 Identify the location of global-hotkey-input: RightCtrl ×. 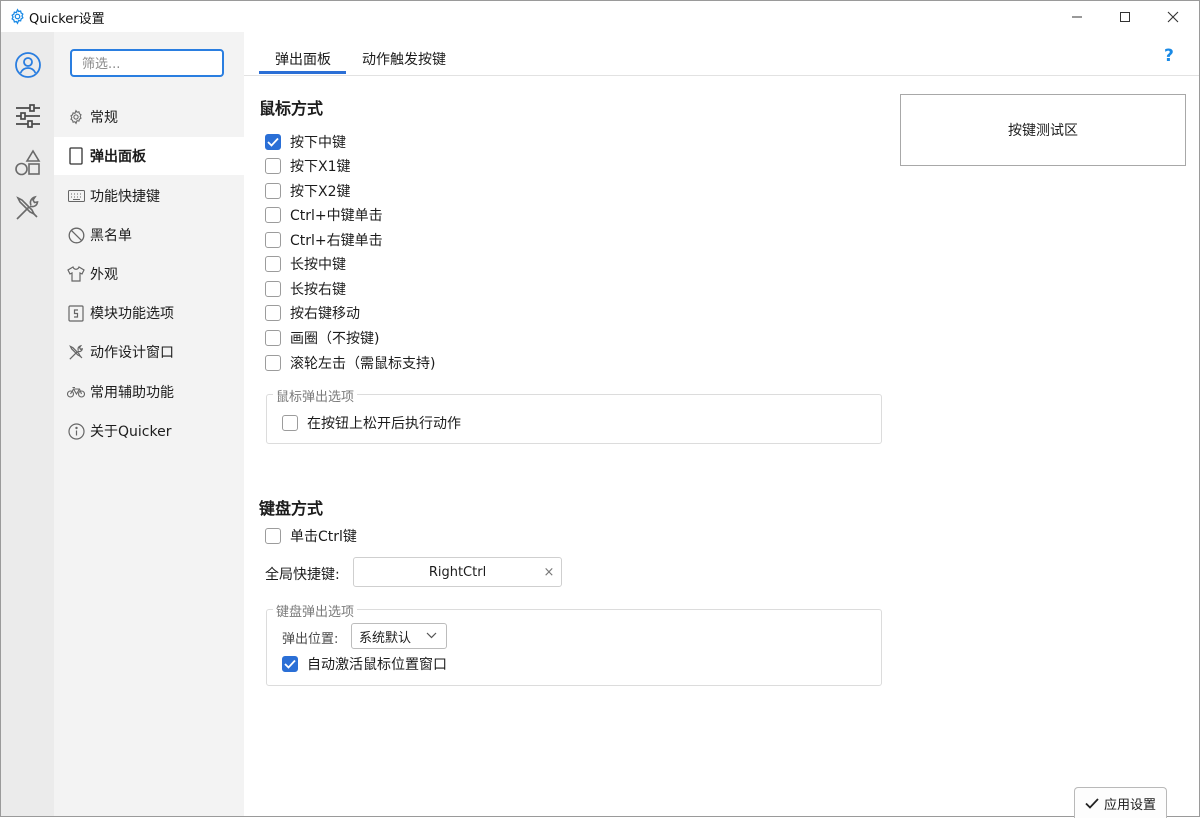
(457, 572).